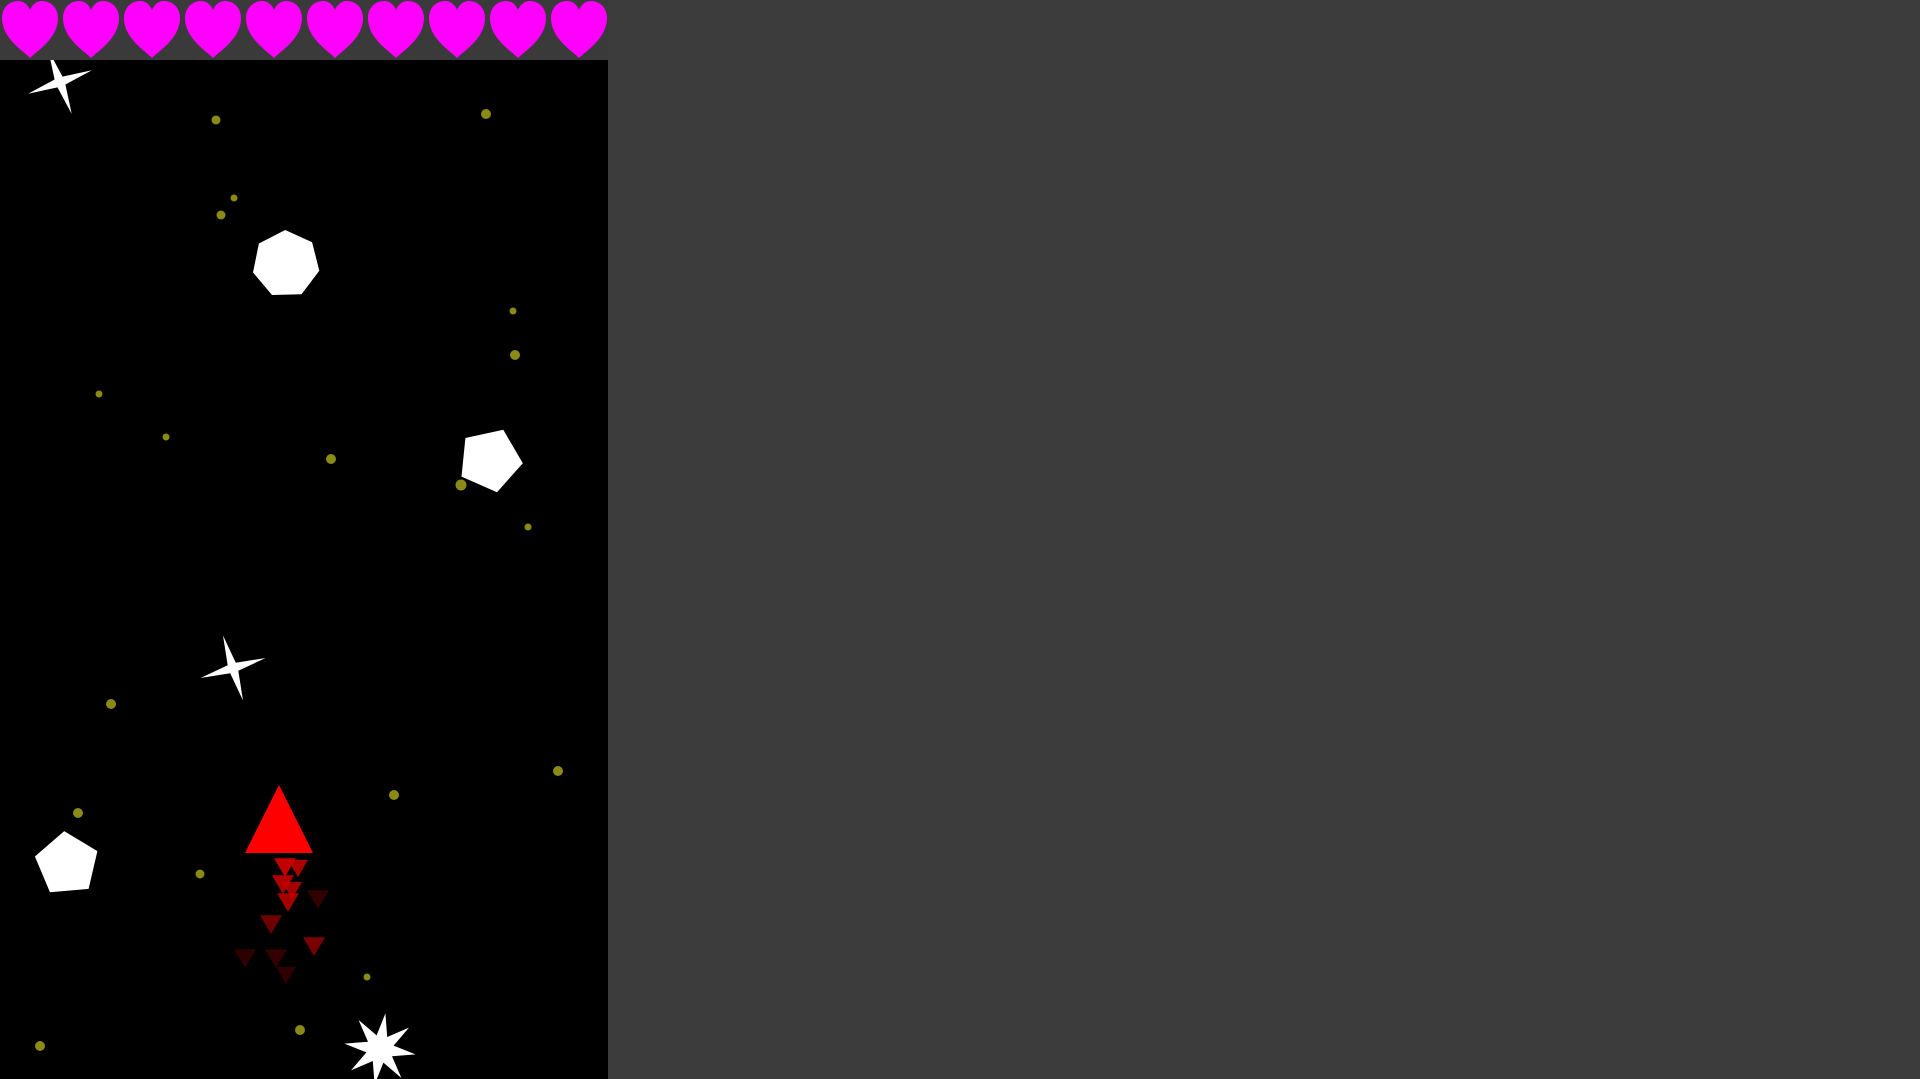 The width and height of the screenshot is (1920, 1079). I want to click on obstacle-asterisk, so click(380, 1046).